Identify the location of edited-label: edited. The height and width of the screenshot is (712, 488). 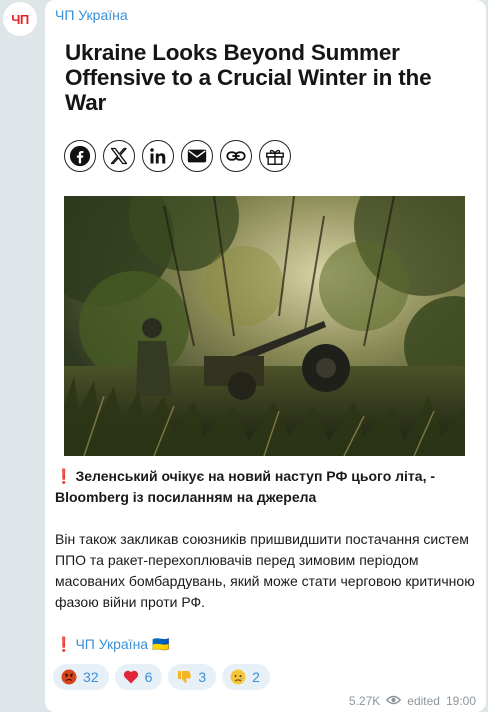
(423, 701).